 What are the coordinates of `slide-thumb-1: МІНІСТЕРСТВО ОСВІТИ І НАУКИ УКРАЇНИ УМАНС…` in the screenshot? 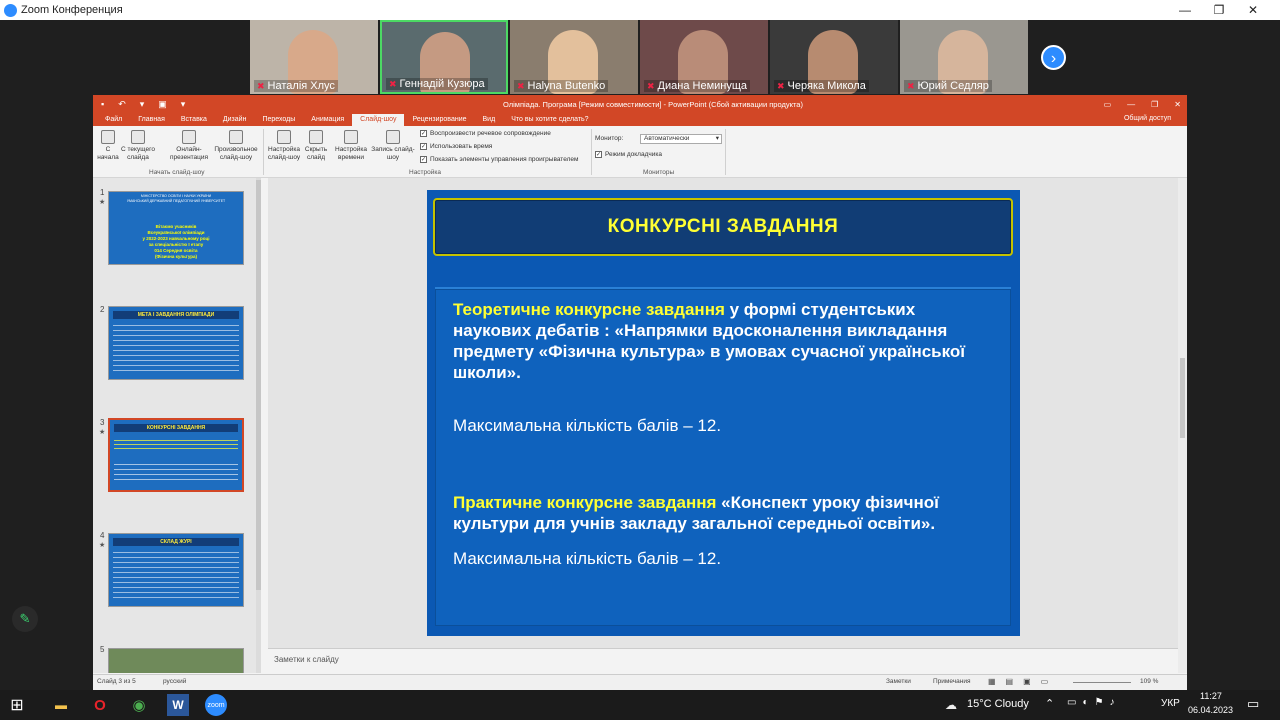 It's located at (176, 228).